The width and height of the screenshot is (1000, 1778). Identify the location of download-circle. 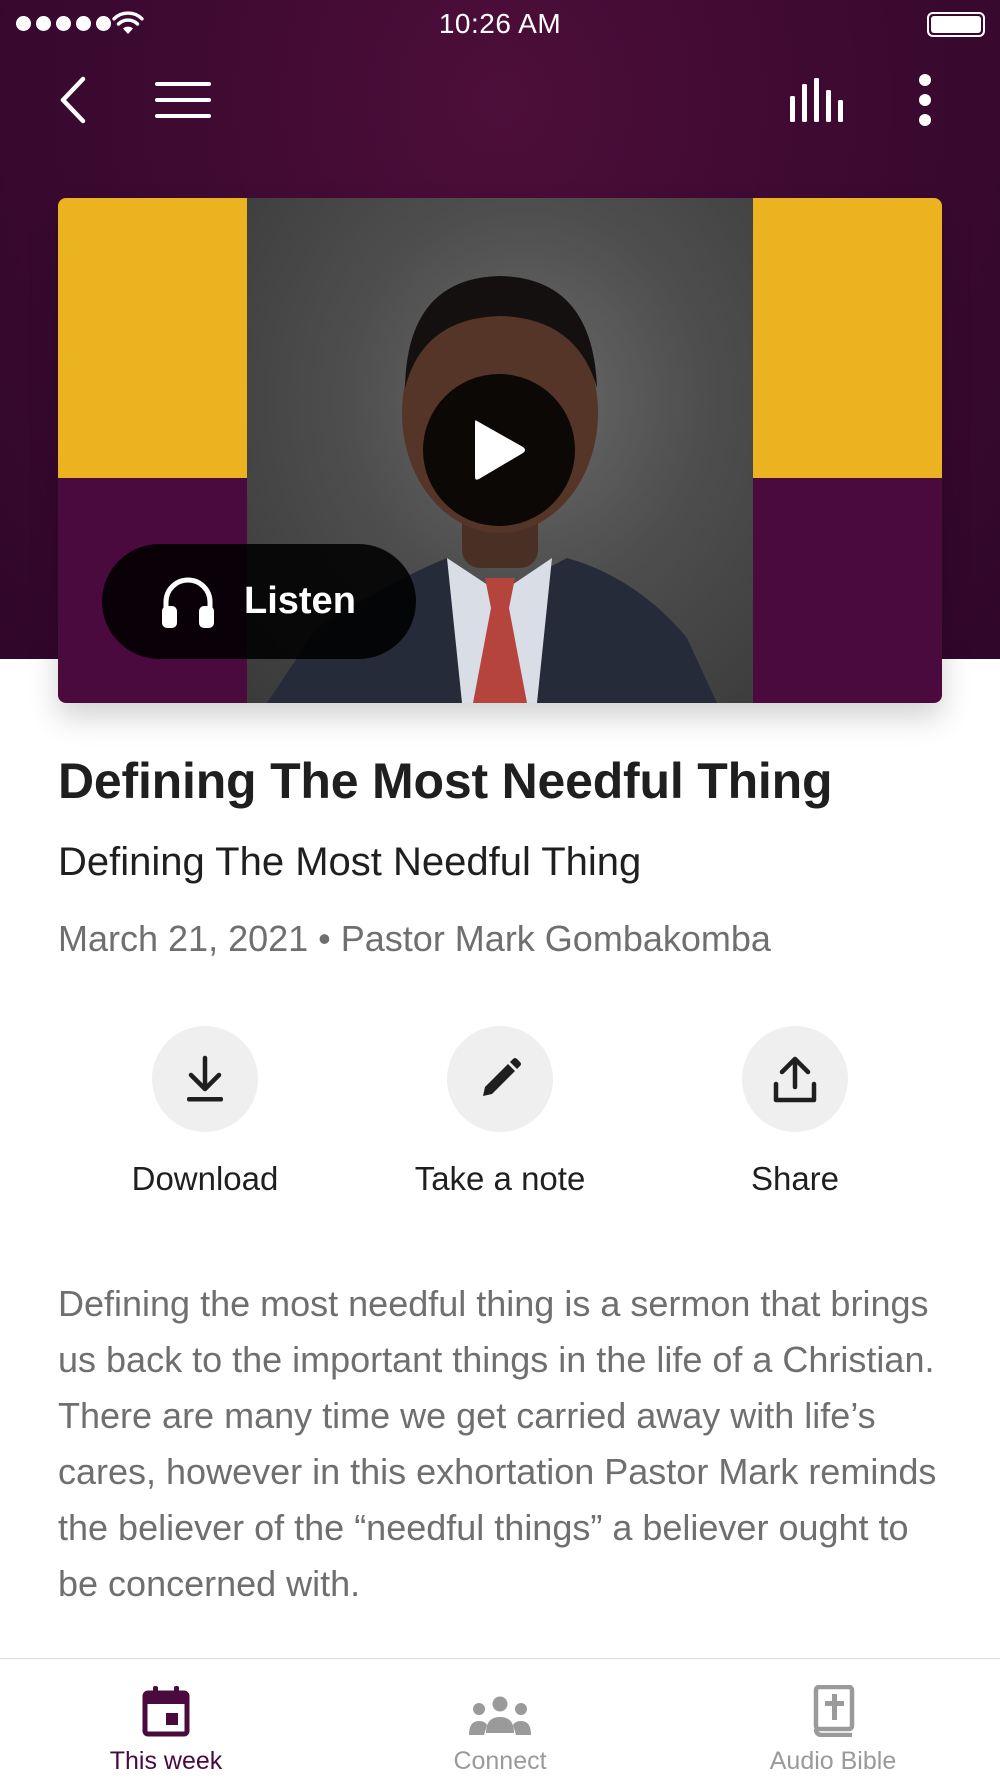
(205, 1079).